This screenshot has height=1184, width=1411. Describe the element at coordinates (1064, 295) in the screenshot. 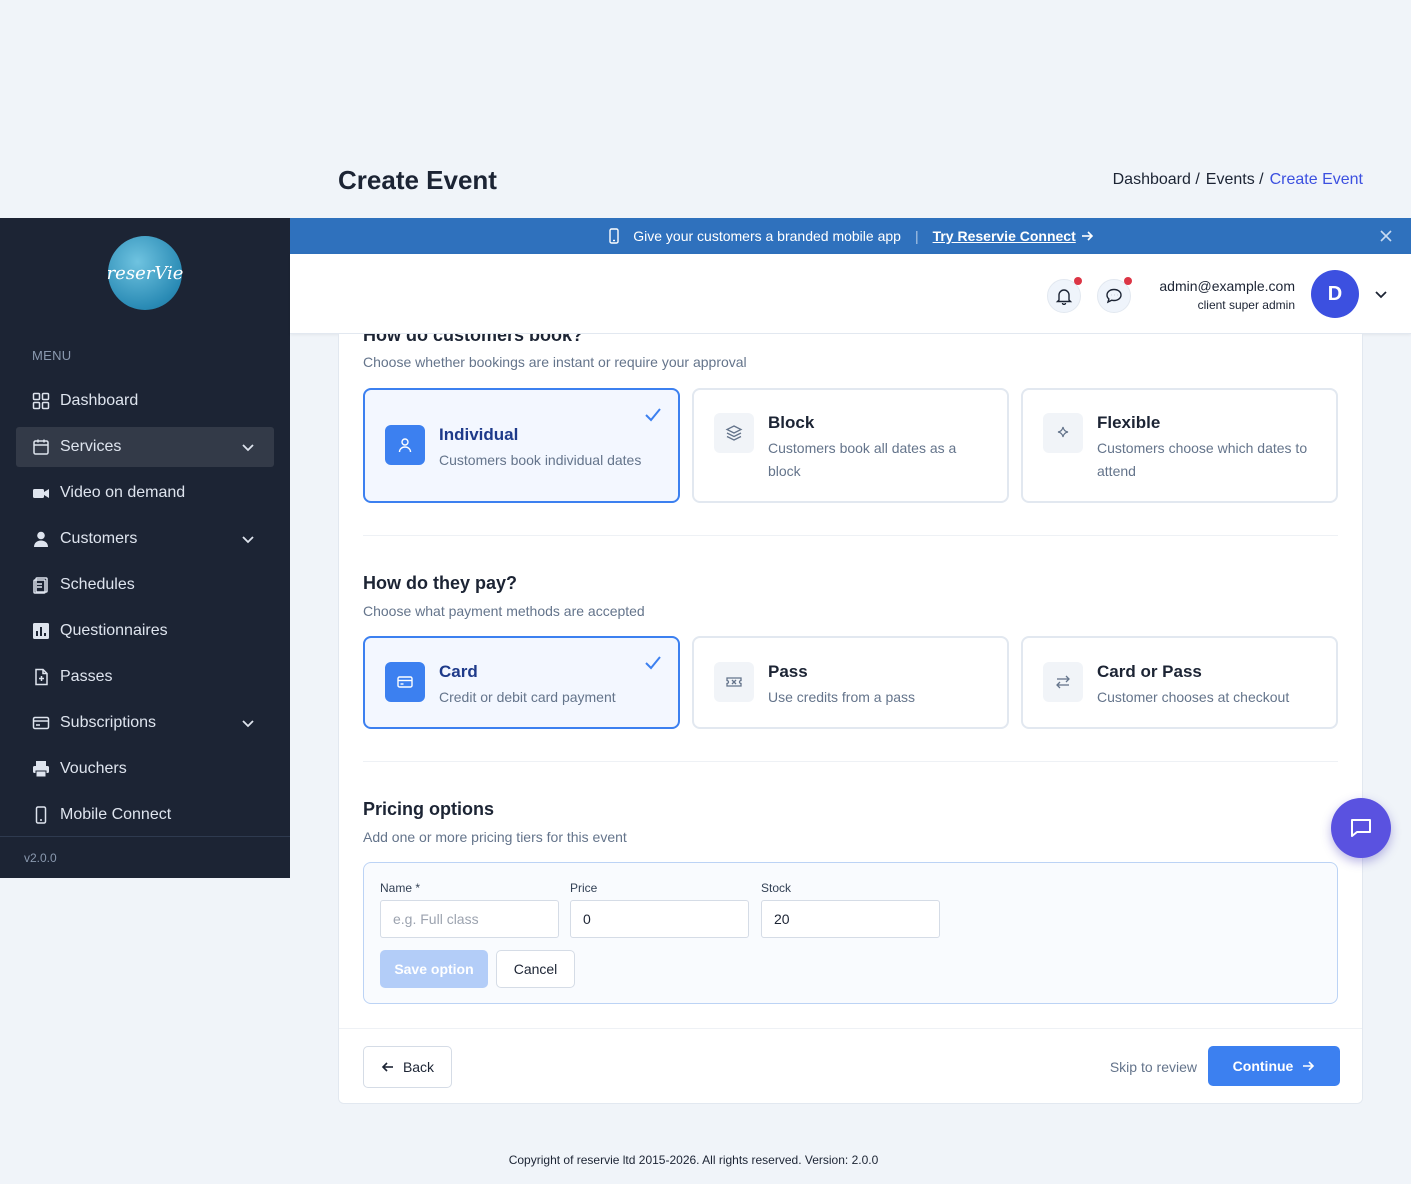

I see `notifications-button` at that location.